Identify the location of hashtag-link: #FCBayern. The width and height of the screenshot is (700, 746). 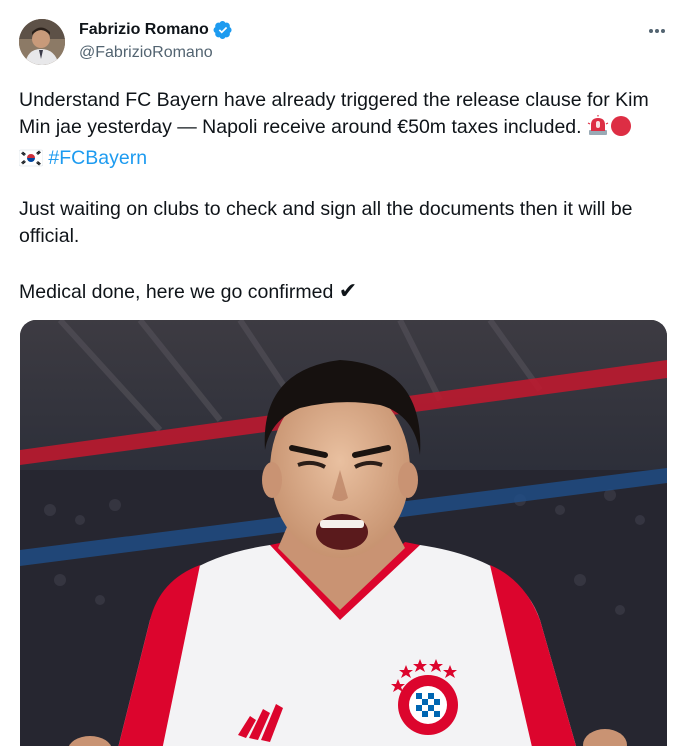
(97, 158).